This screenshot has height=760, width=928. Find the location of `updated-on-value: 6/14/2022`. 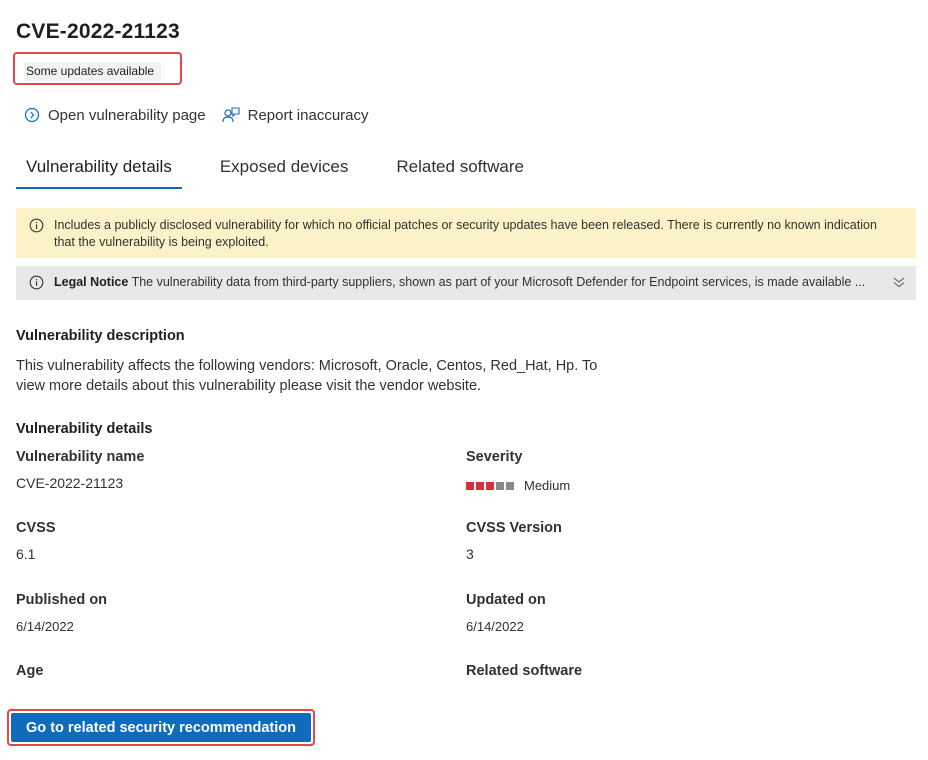

updated-on-value: 6/14/2022 is located at coordinates (495, 626).